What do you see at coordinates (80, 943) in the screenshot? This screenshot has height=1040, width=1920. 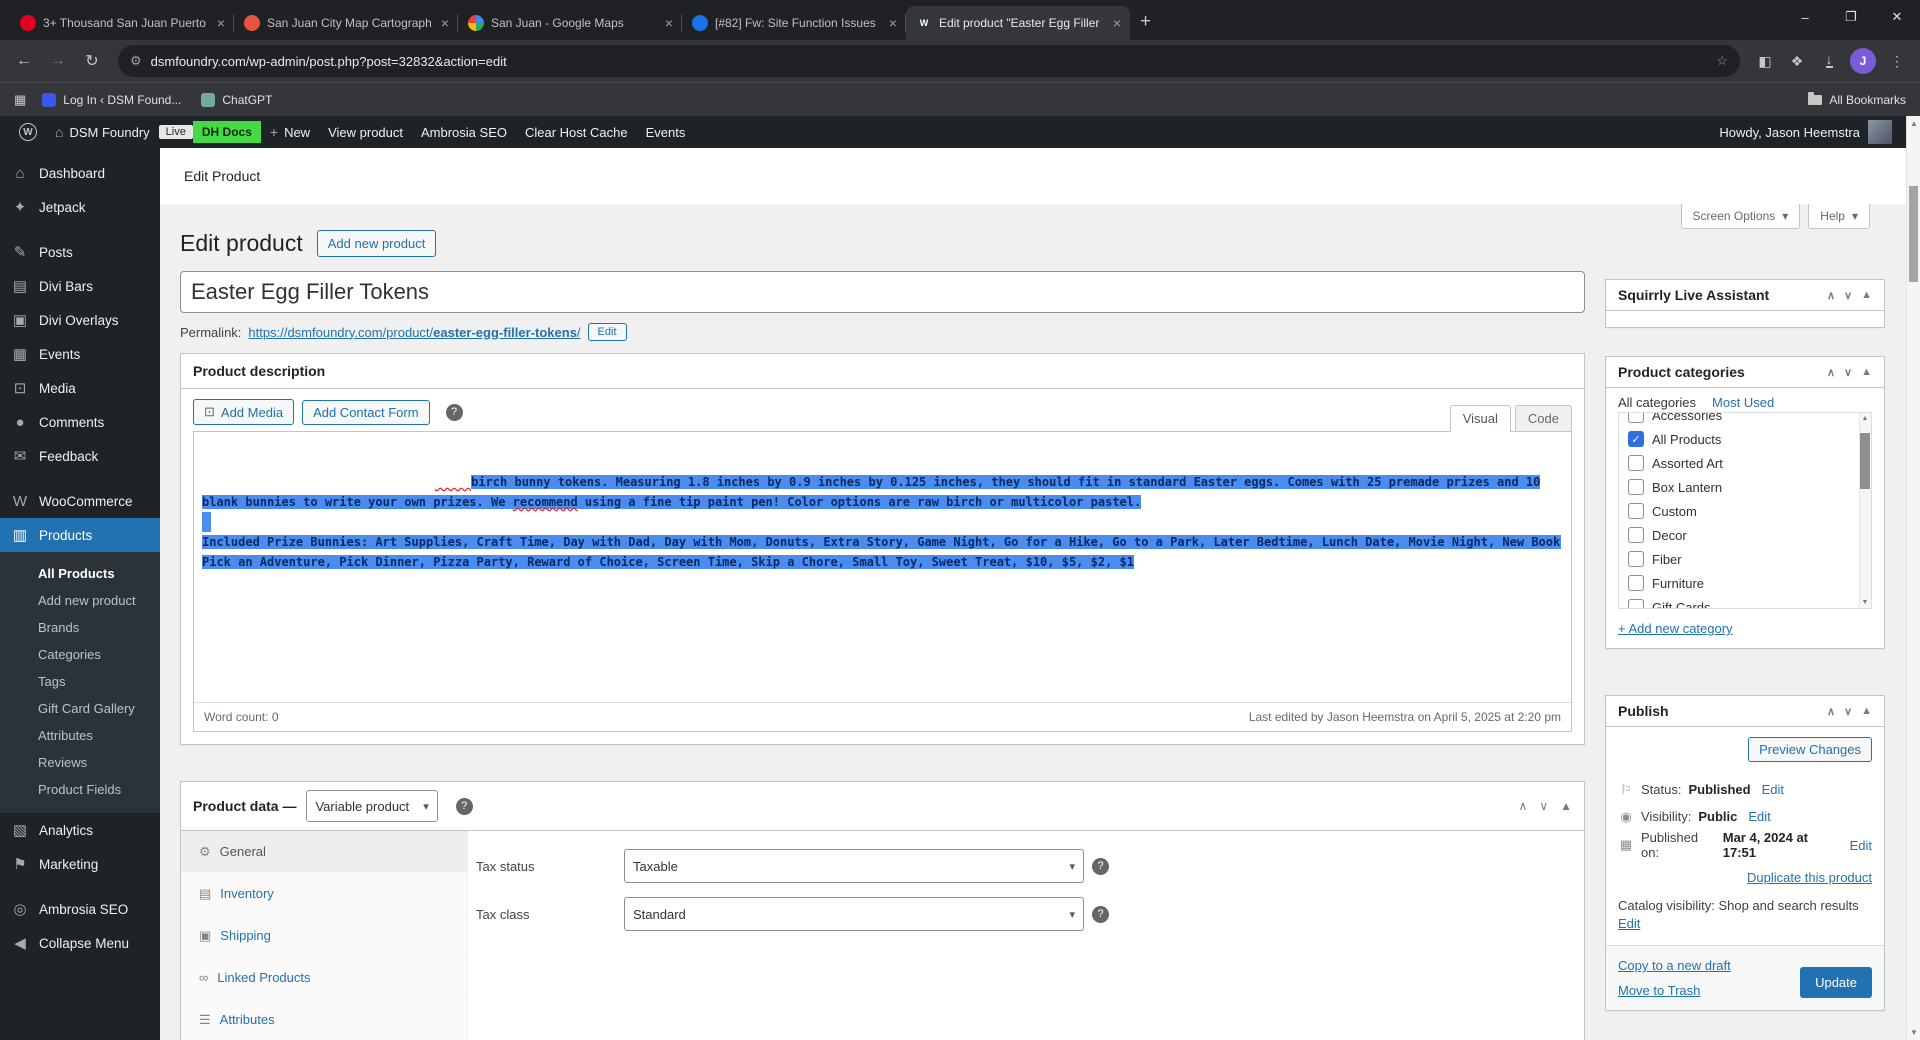 I see `sidebar-item-collapse-menu: ◀ Collapse Menu` at bounding box center [80, 943].